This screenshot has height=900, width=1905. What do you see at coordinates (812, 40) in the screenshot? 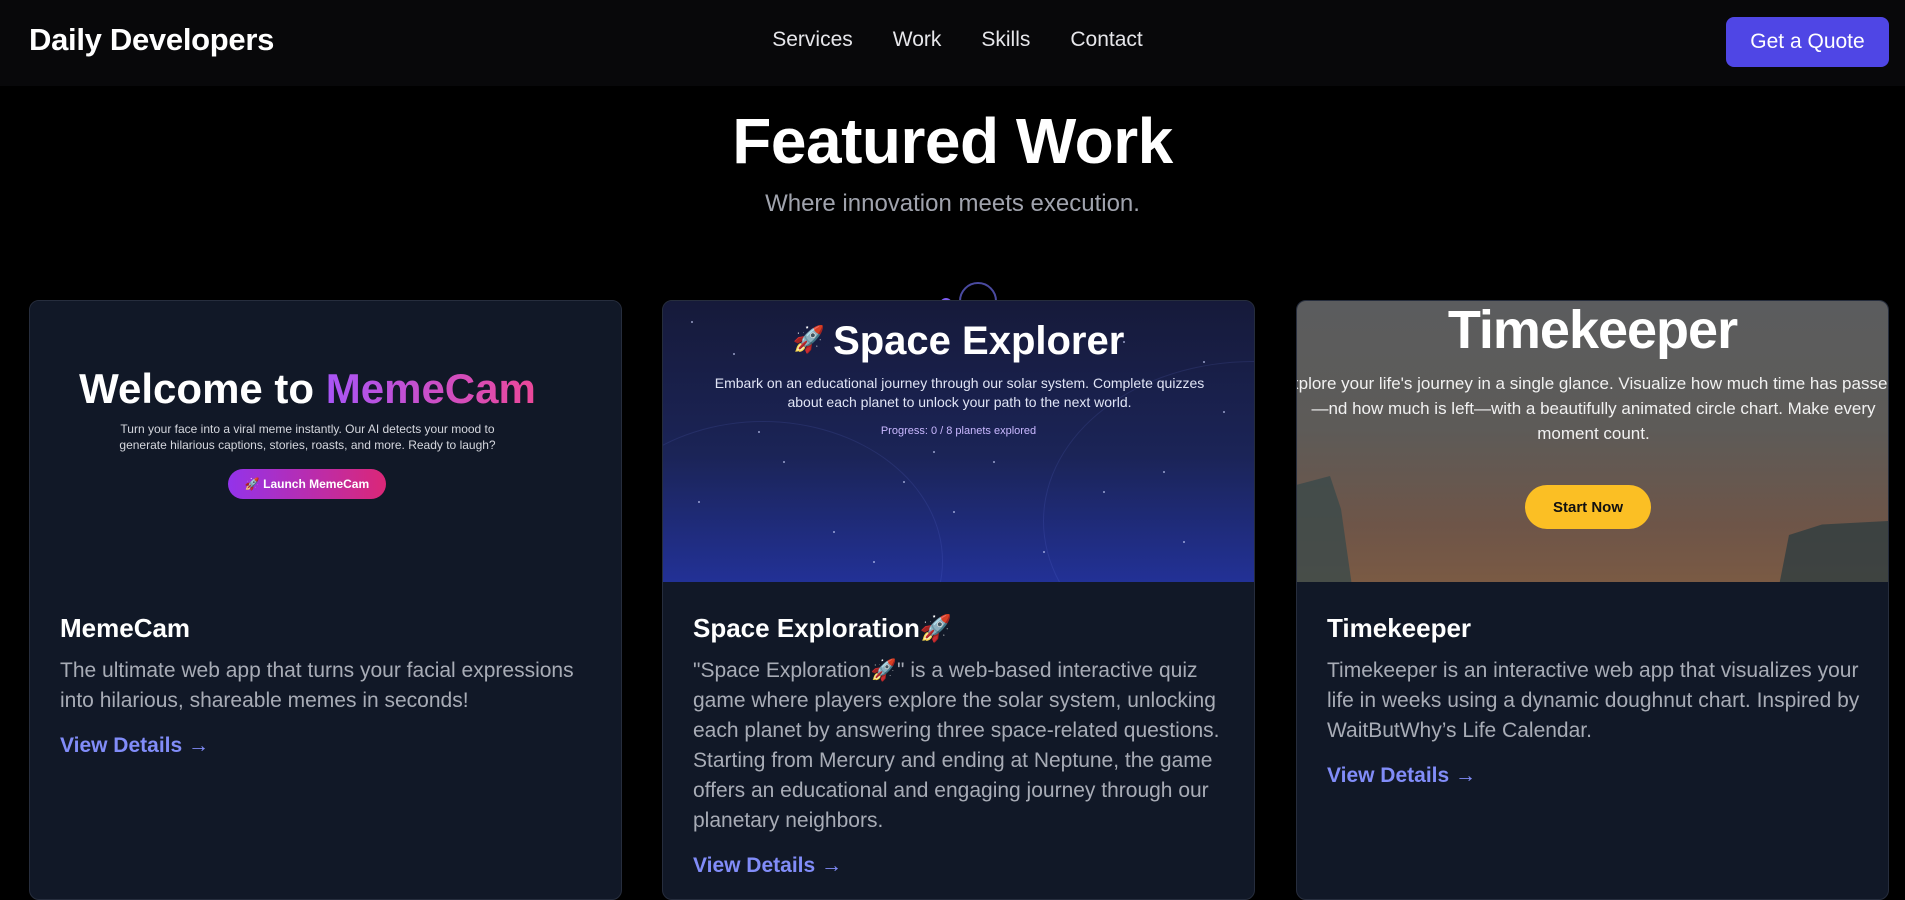
I see `nav-link-services: Services` at bounding box center [812, 40].